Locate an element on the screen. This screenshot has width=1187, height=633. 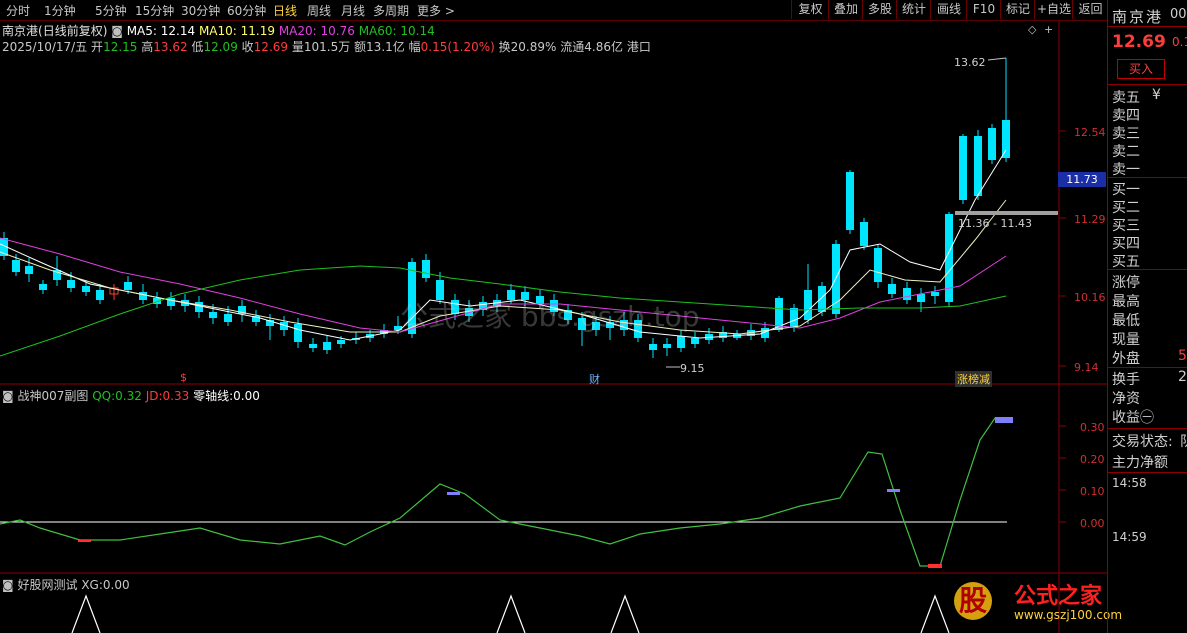
mark-button: 标记 is located at coordinates (1017, 9).